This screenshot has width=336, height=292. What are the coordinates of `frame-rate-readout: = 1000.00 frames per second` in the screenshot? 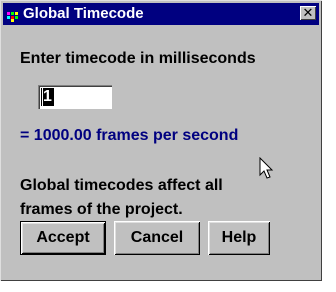 It's located at (129, 135).